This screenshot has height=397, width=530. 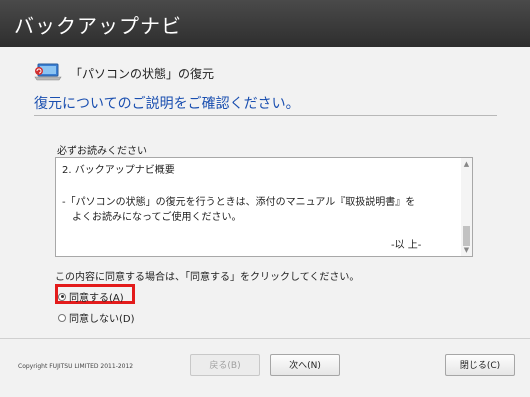 What do you see at coordinates (265, 338) in the screenshot?
I see `footer-divider` at bounding box center [265, 338].